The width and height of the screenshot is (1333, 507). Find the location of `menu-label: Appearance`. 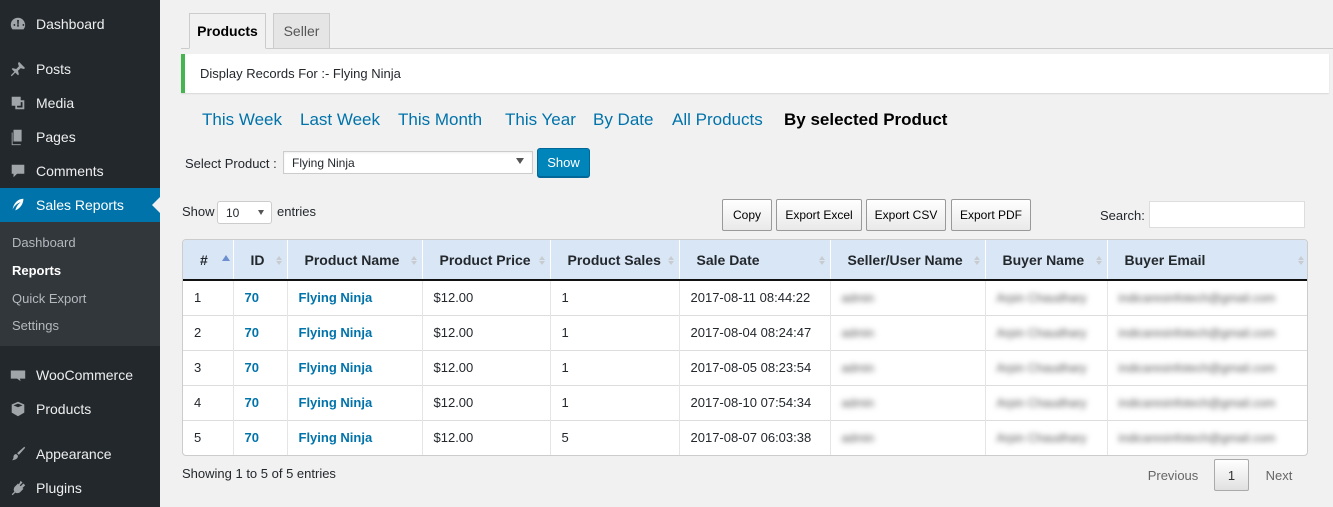

menu-label: Appearance is located at coordinates (74, 454).